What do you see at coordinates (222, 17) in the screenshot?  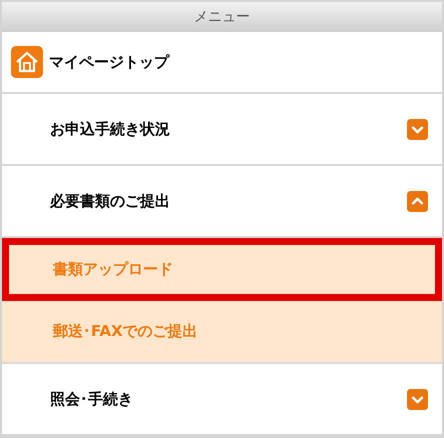 I see `menu-title: メニュー` at bounding box center [222, 17].